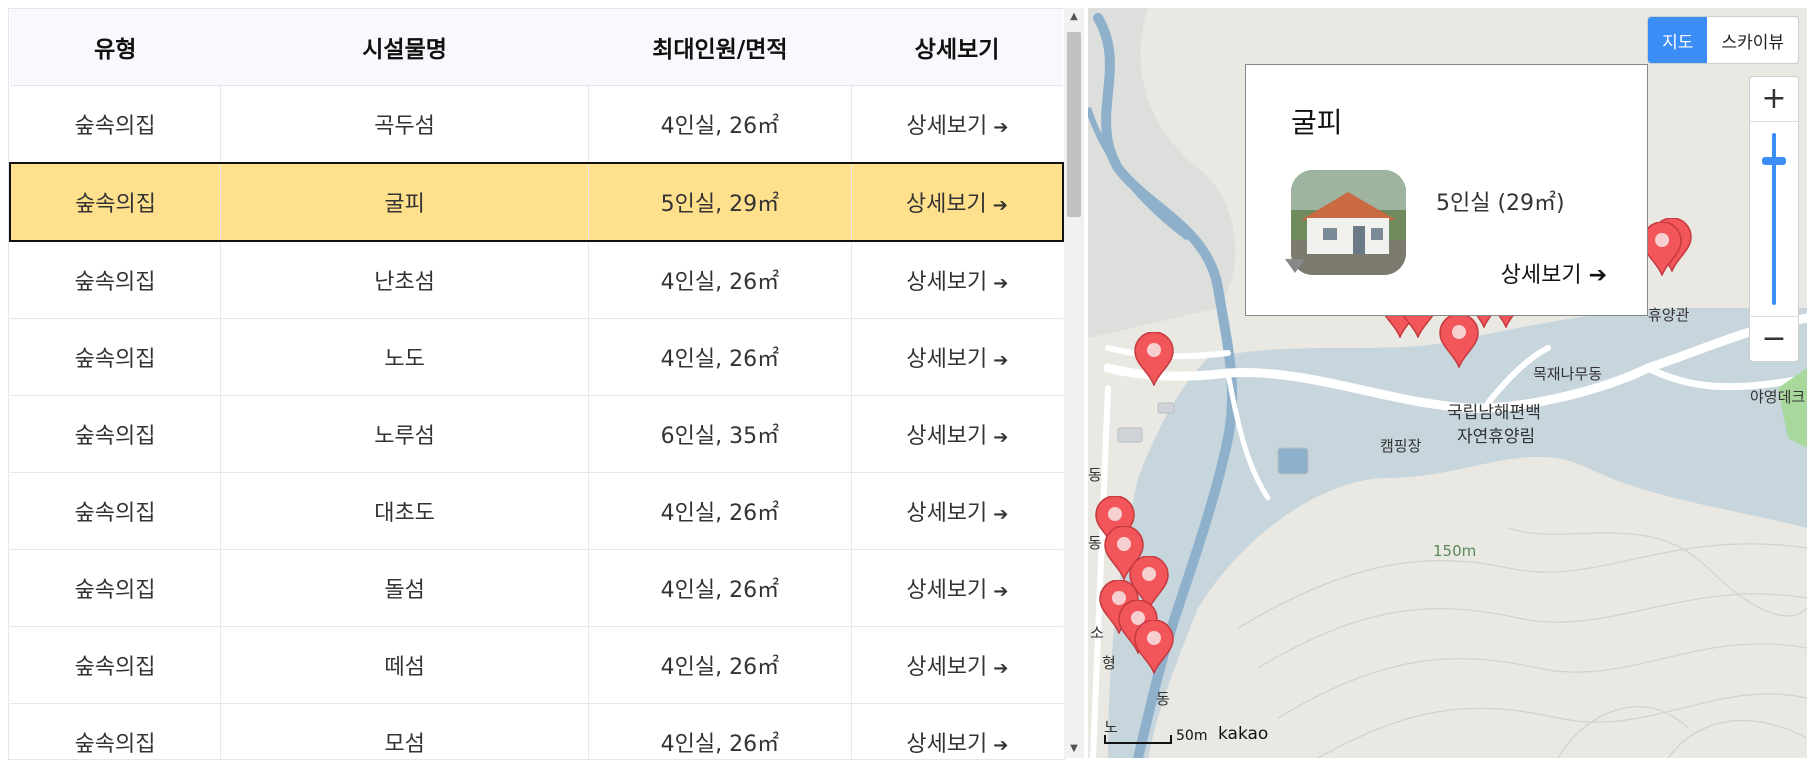 The width and height of the screenshot is (1815, 766). What do you see at coordinates (1163, 699) in the screenshot?
I see `map-label-dong-3: 동` at bounding box center [1163, 699].